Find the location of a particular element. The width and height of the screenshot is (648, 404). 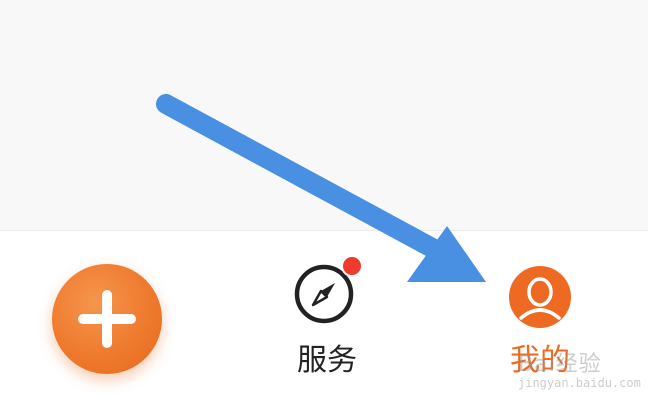

tab-service: 服务 is located at coordinates (327, 317).